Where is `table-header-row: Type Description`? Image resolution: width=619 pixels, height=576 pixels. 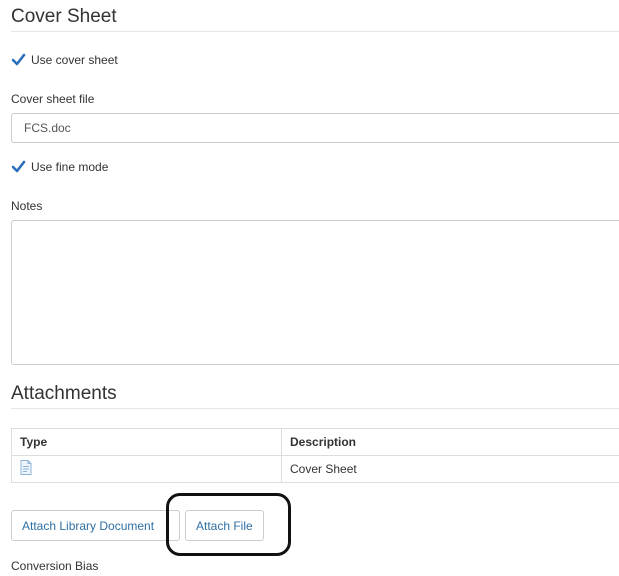
table-header-row: Type Description is located at coordinates (315, 442).